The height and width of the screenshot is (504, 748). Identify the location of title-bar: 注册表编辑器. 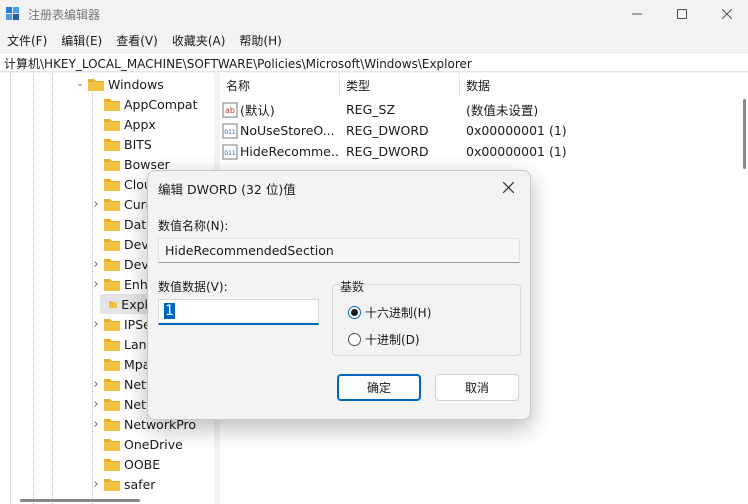
(374, 14).